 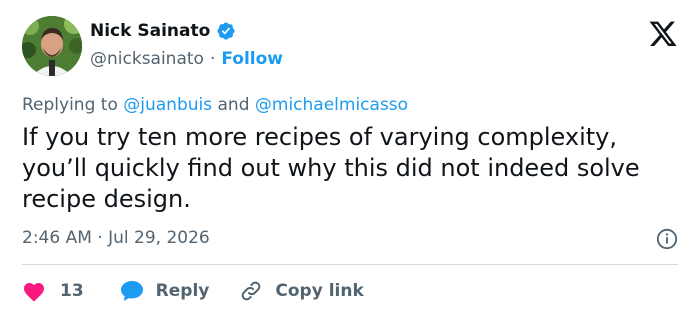 I want to click on avatar, so click(x=52, y=46).